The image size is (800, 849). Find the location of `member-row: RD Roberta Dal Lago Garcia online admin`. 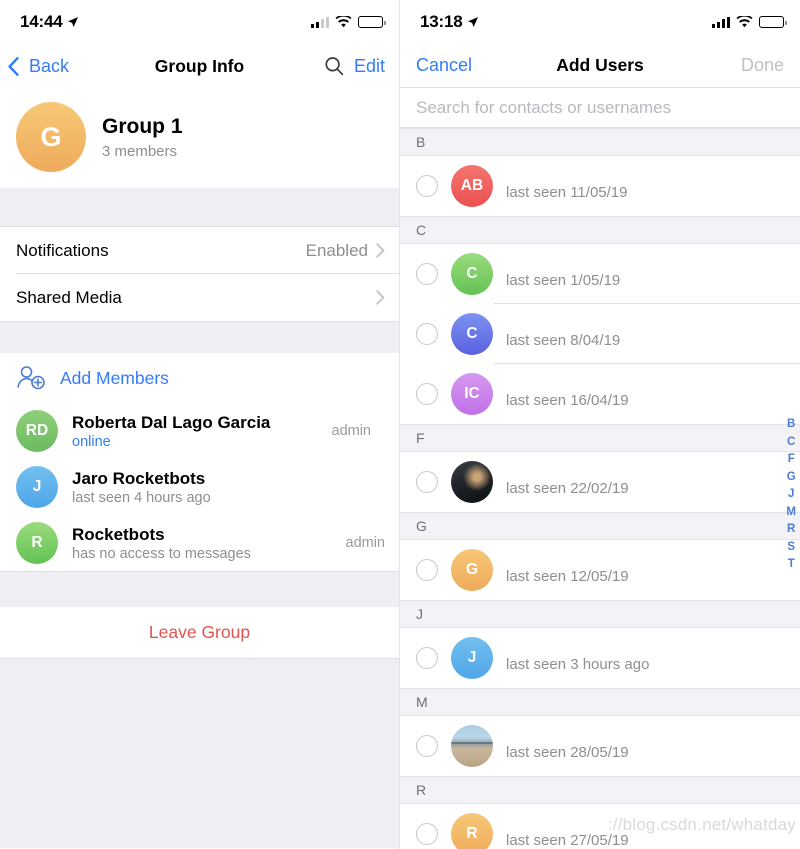

member-row: RD Roberta Dal Lago Garcia online admin is located at coordinates (199, 431).